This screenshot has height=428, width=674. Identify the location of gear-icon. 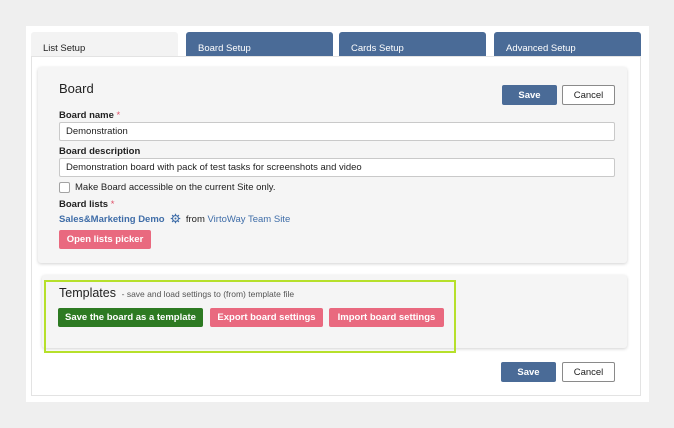
(175, 220).